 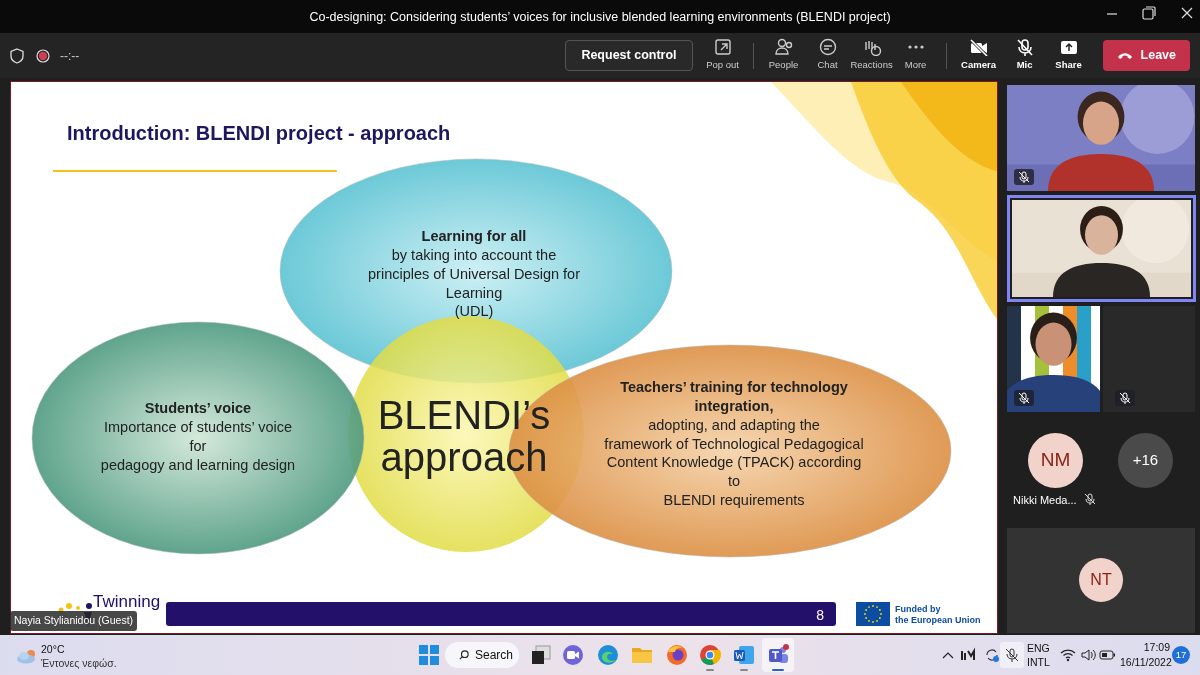 What do you see at coordinates (677, 655) in the screenshot?
I see `firefox-icon` at bounding box center [677, 655].